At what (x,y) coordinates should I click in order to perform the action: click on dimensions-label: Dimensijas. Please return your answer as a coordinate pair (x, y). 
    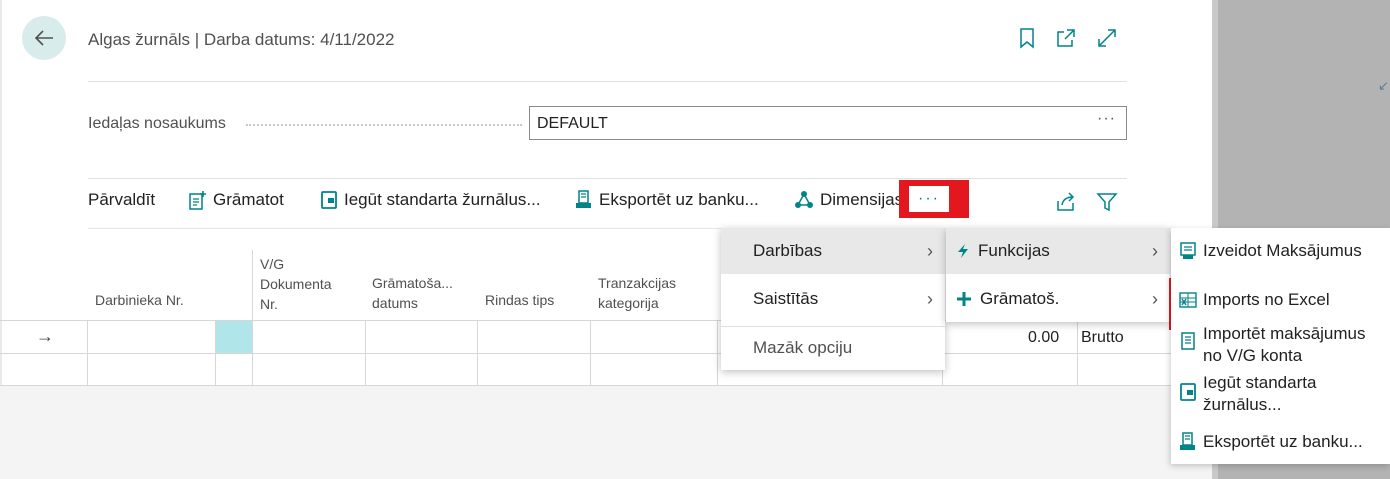
    Looking at the image, I should click on (862, 199).